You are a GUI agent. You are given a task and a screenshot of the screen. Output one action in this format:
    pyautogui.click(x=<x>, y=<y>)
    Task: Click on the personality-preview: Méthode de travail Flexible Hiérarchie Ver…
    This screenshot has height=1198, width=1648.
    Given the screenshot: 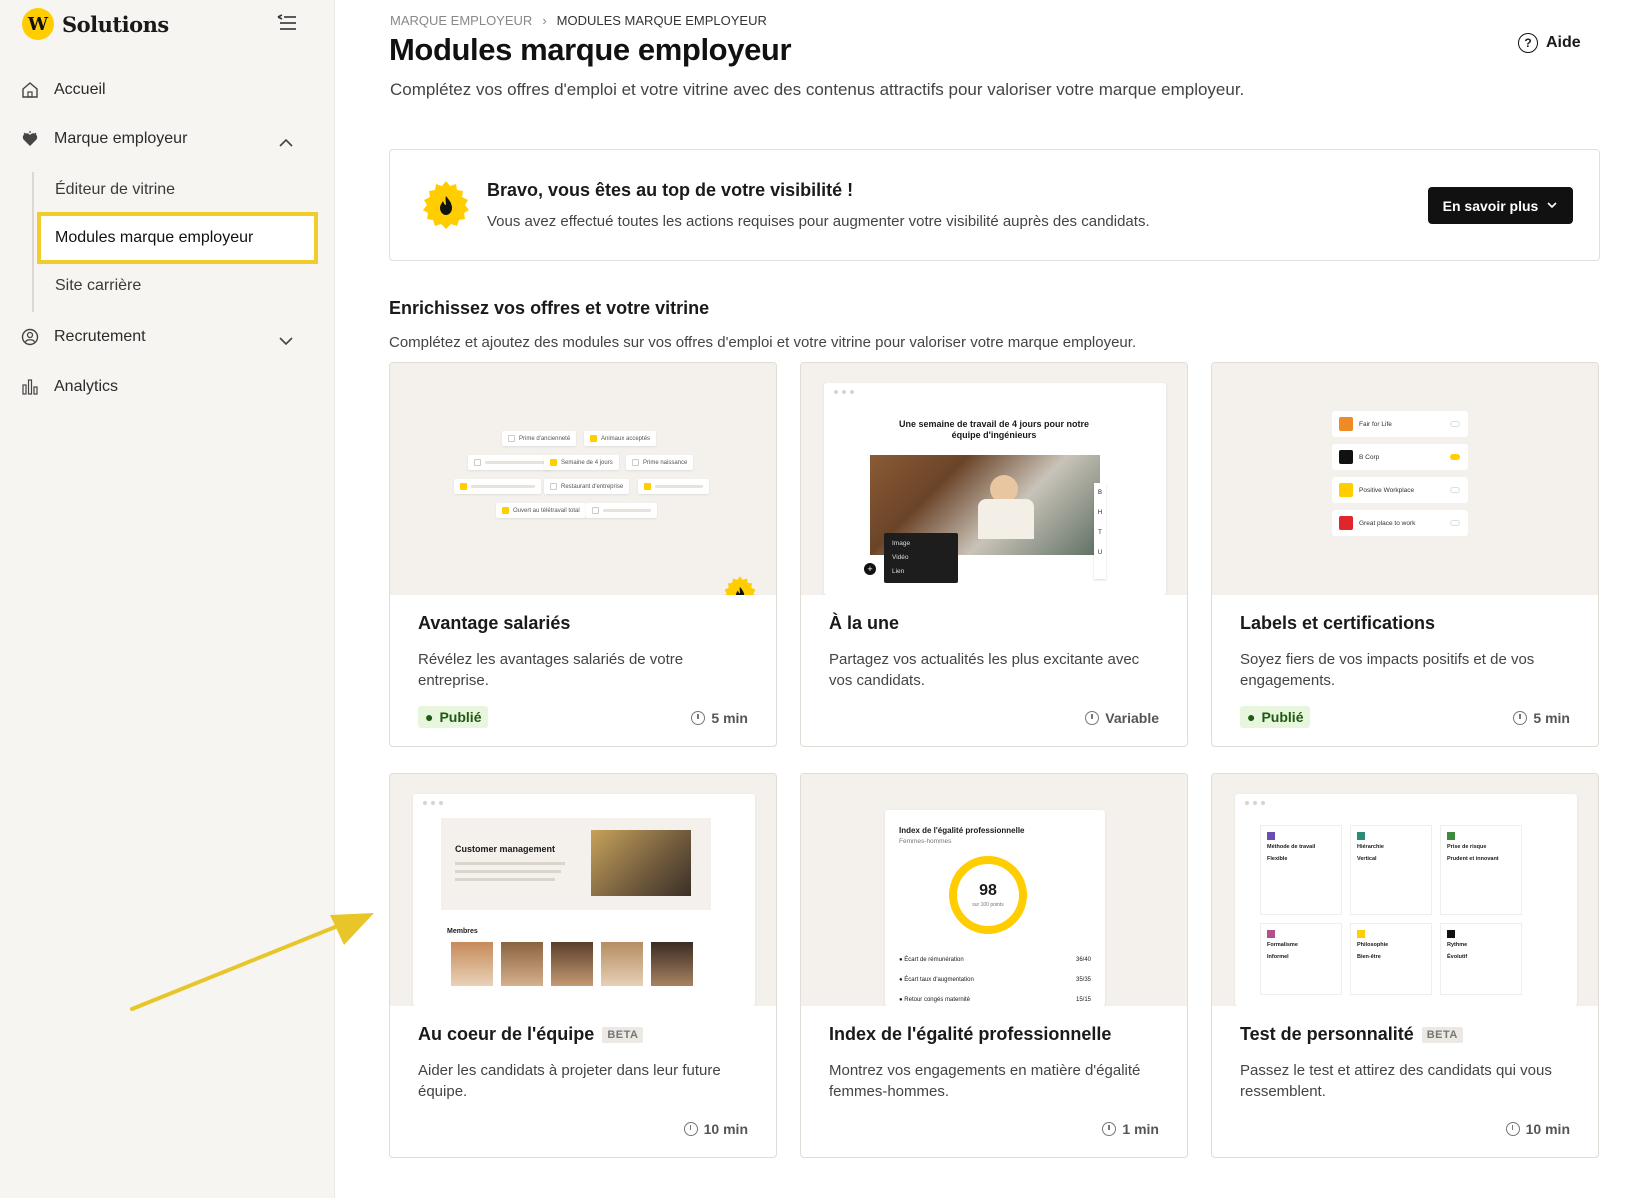 What is the action you would take?
    pyautogui.click(x=1406, y=900)
    